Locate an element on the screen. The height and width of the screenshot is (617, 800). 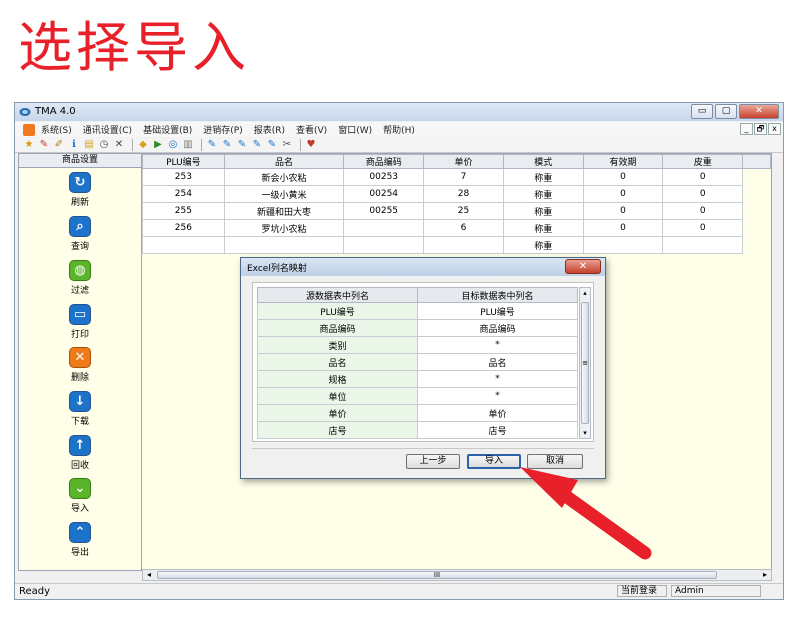
table-row-new: 称重 is located at coordinates (456, 245).